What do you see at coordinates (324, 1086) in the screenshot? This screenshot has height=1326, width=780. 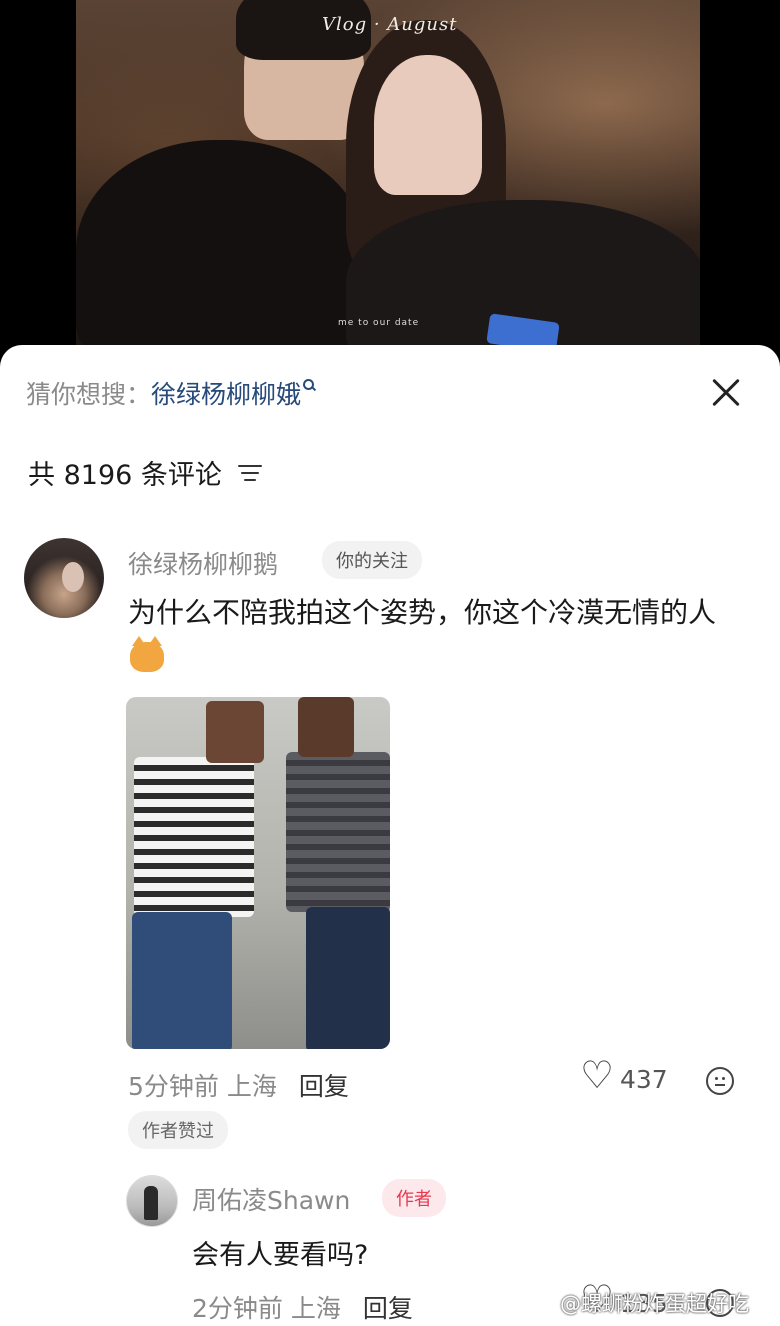 I see `reply-button: 回复` at bounding box center [324, 1086].